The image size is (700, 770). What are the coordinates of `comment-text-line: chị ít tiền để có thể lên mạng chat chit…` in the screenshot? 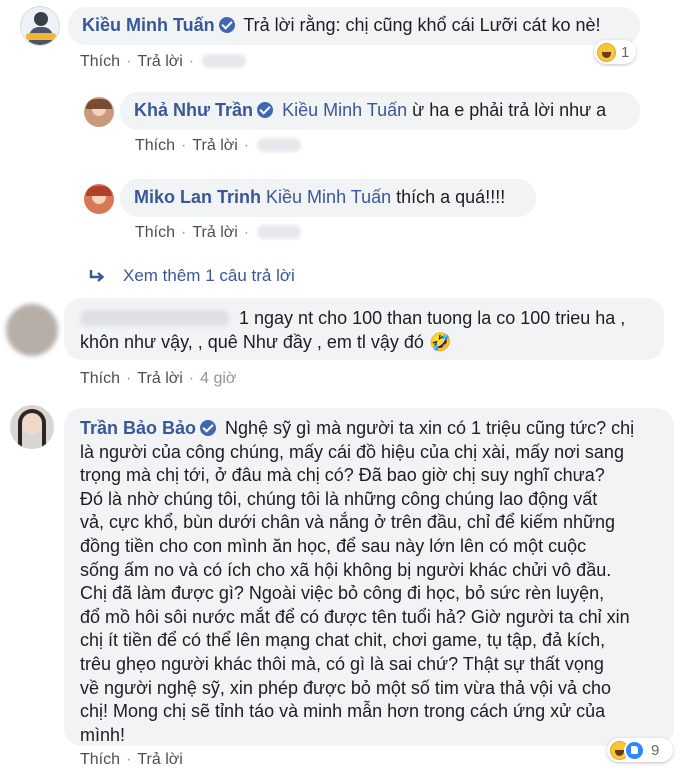 It's located at (343, 640).